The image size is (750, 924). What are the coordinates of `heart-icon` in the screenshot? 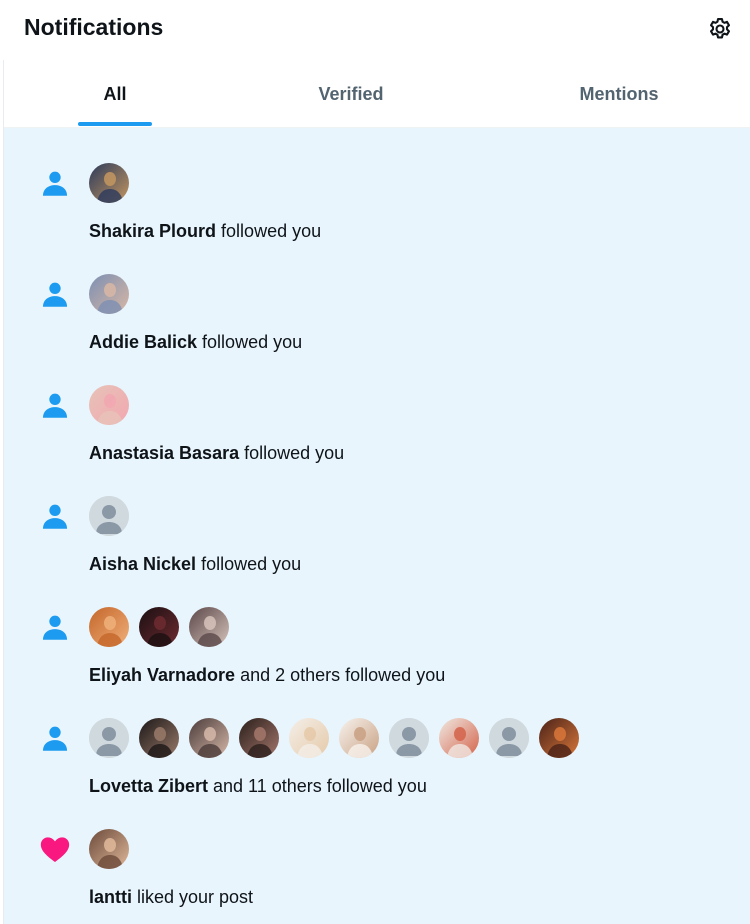 It's located at (55, 849).